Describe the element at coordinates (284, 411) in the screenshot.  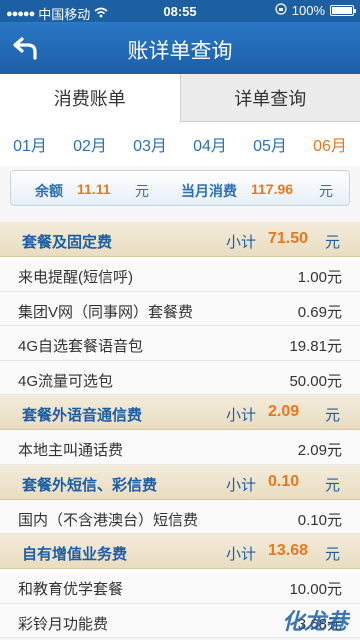
I see `subtotal-value: 2.09` at that location.